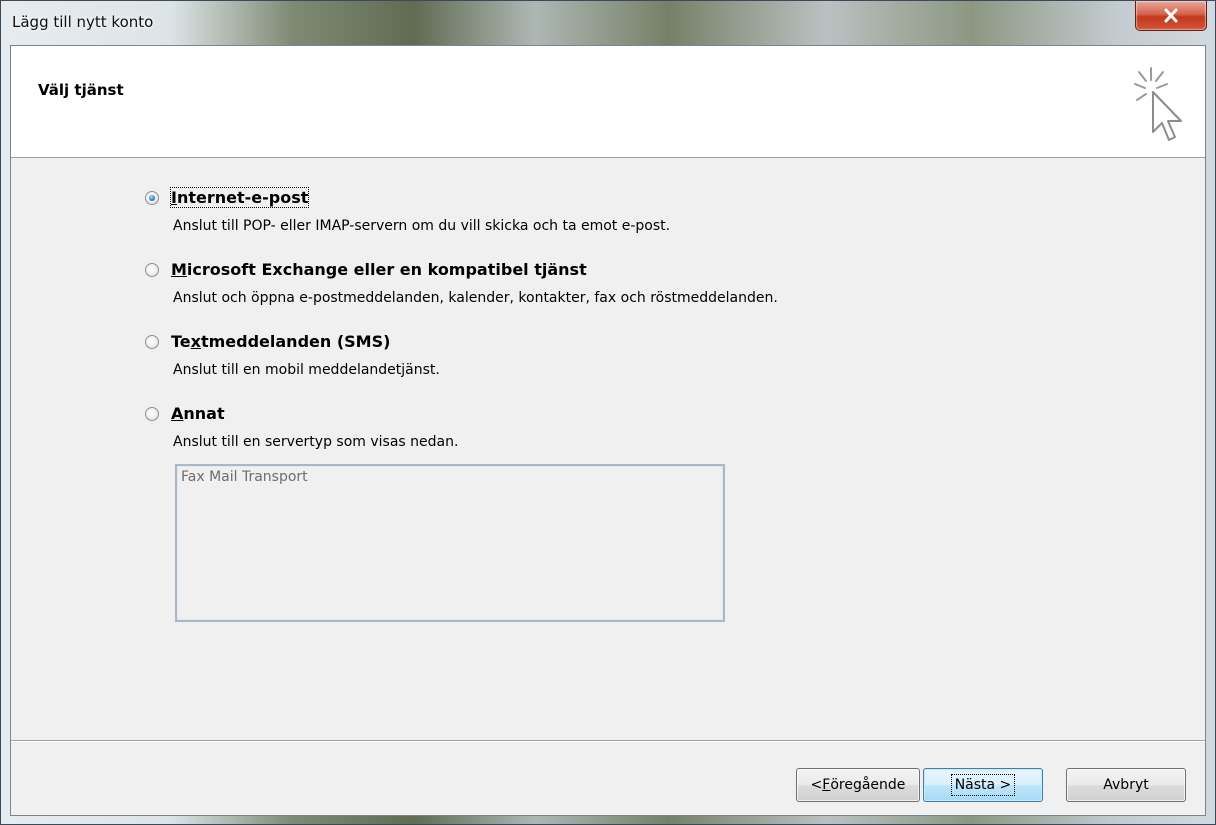 This screenshot has width=1216, height=825. I want to click on footer-divider, so click(608, 741).